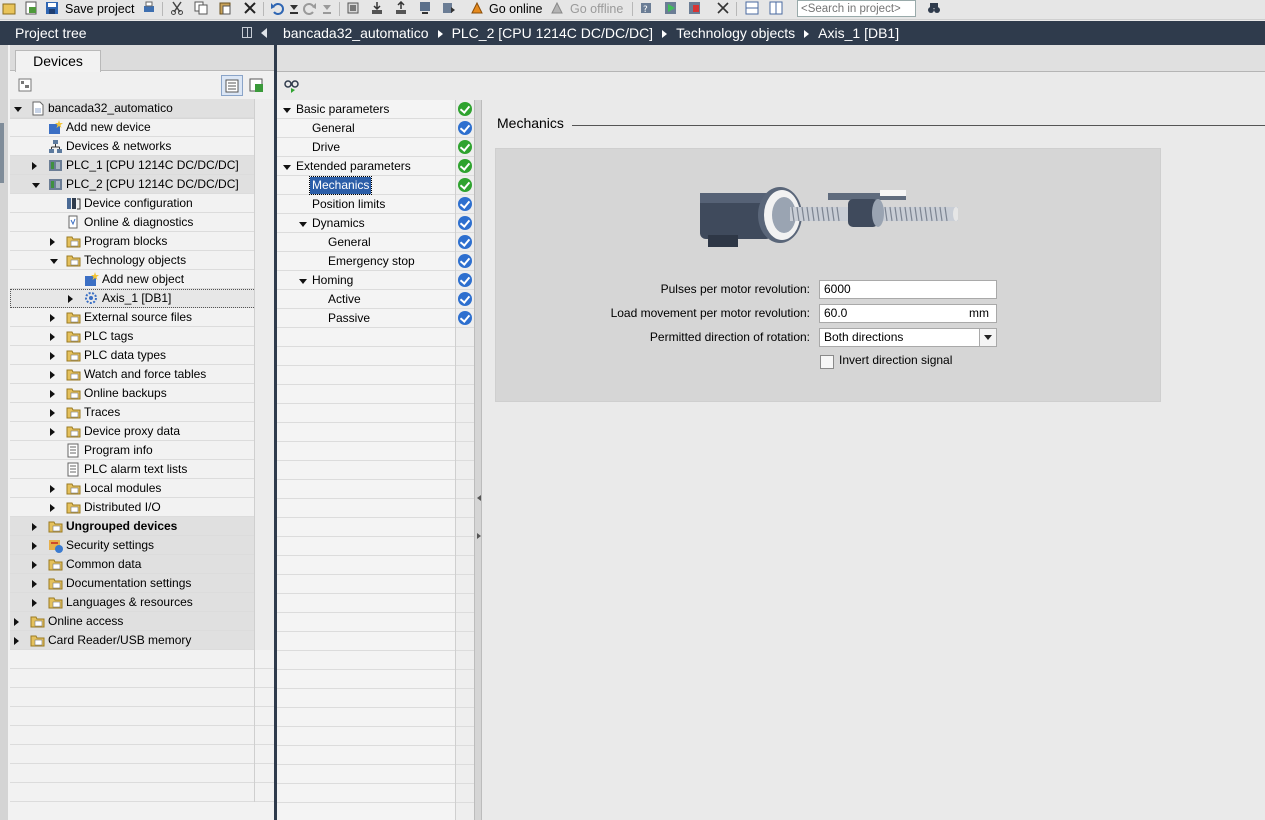 The height and width of the screenshot is (820, 1265). I want to click on redo-list-icon, so click(327, 8).